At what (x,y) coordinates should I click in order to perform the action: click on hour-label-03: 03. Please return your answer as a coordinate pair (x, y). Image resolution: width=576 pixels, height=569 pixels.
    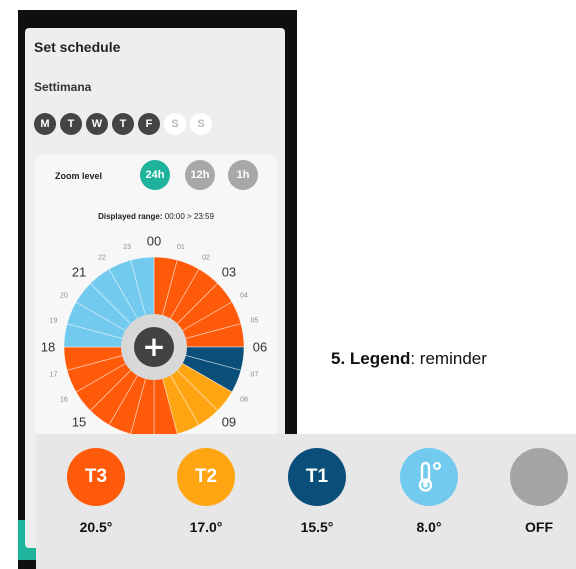
    Looking at the image, I should click on (229, 272).